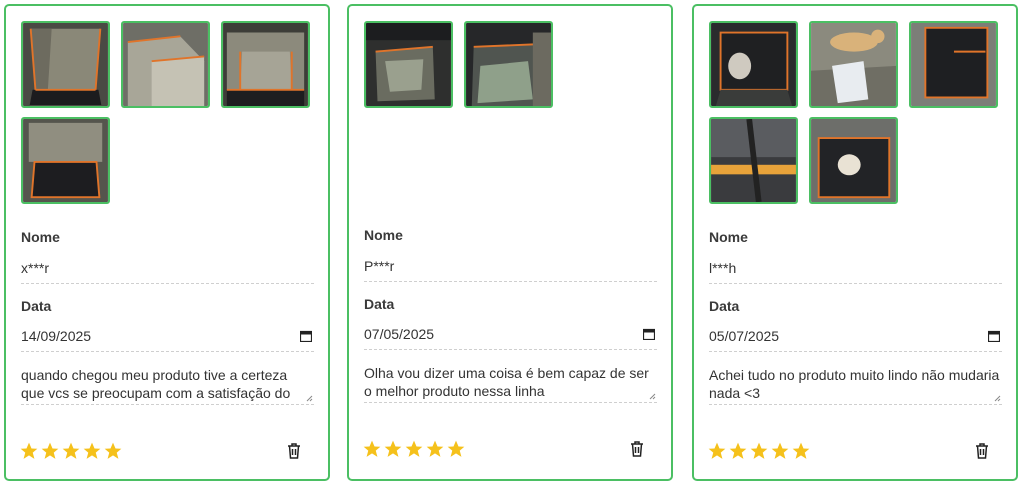 Image resolution: width=1024 pixels, height=483 pixels. What do you see at coordinates (56, 336) in the screenshot?
I see `date-value: 14/09/2025` at bounding box center [56, 336].